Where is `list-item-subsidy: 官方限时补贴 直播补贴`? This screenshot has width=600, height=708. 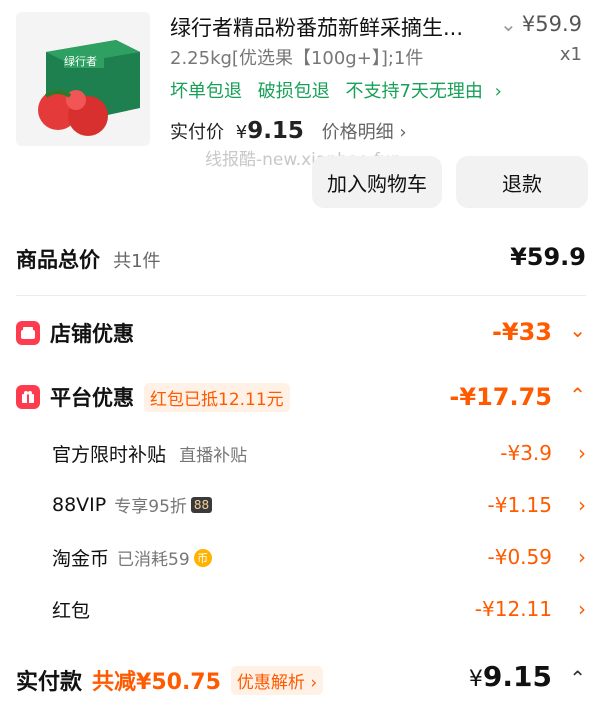
list-item-subsidy: 官方限时补贴 直播补贴 is located at coordinates (149, 453).